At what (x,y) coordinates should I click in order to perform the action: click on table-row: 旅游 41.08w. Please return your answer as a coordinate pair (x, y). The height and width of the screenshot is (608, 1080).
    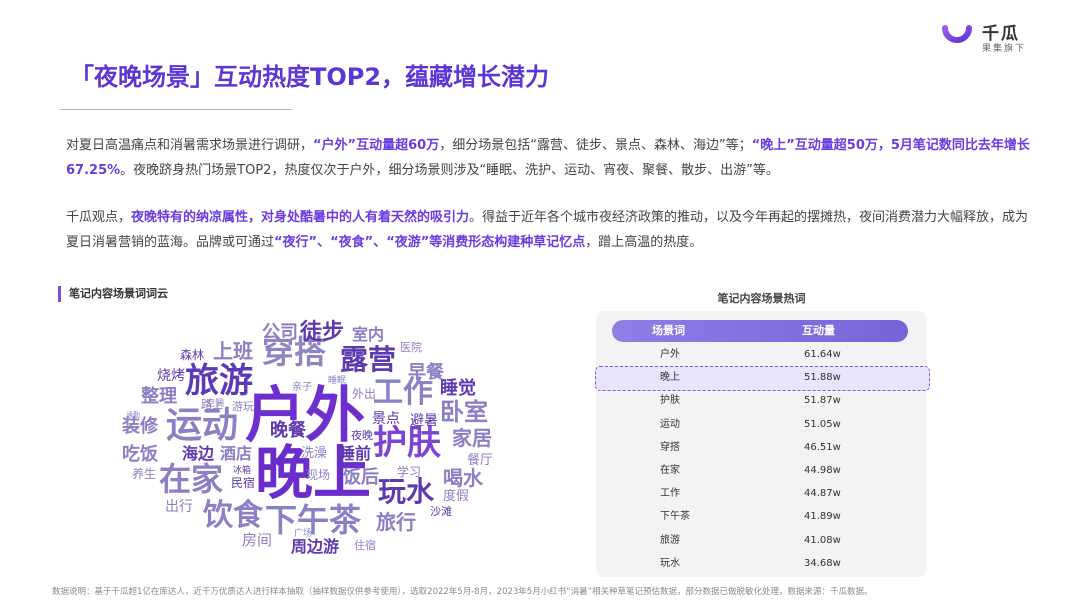
    Looking at the image, I should click on (761, 540).